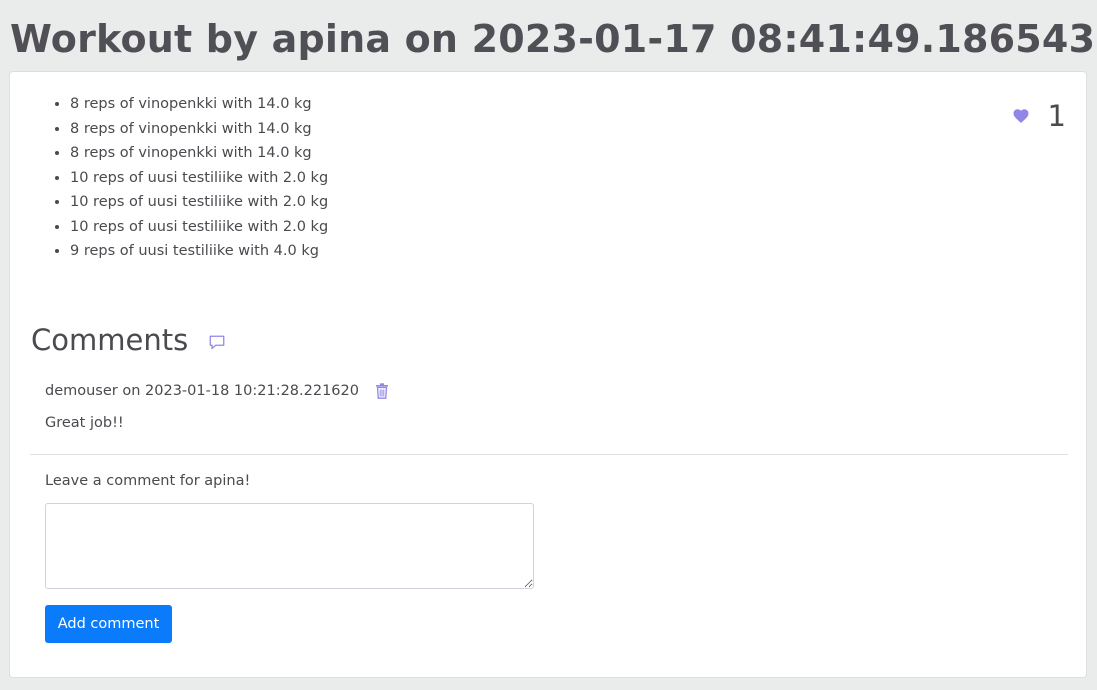 Image resolution: width=1097 pixels, height=690 pixels. Describe the element at coordinates (1039, 116) in the screenshot. I see `like-area: 1` at that location.